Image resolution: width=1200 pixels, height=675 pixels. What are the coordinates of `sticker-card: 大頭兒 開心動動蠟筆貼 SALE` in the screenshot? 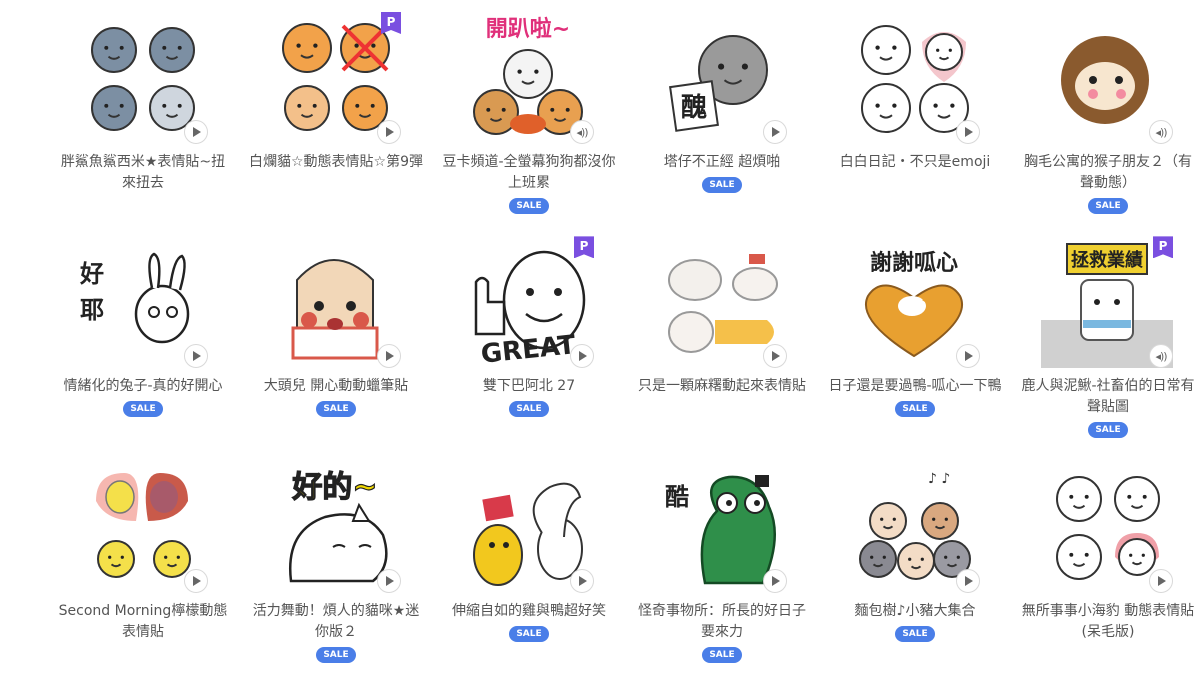 It's located at (336, 342).